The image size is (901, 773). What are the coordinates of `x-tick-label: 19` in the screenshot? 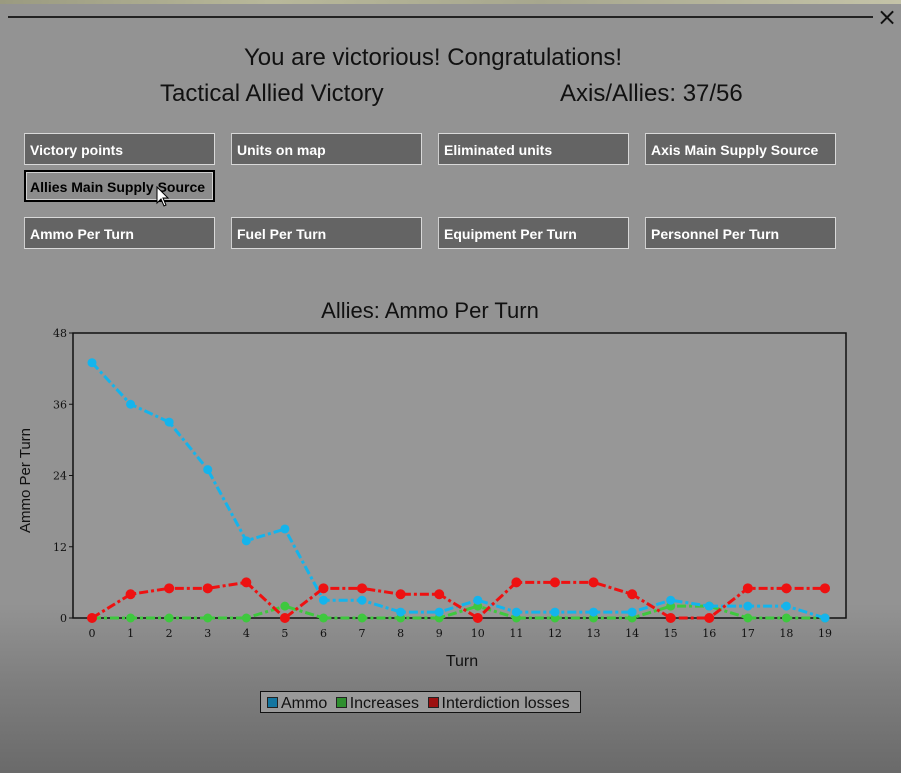 It's located at (825, 633).